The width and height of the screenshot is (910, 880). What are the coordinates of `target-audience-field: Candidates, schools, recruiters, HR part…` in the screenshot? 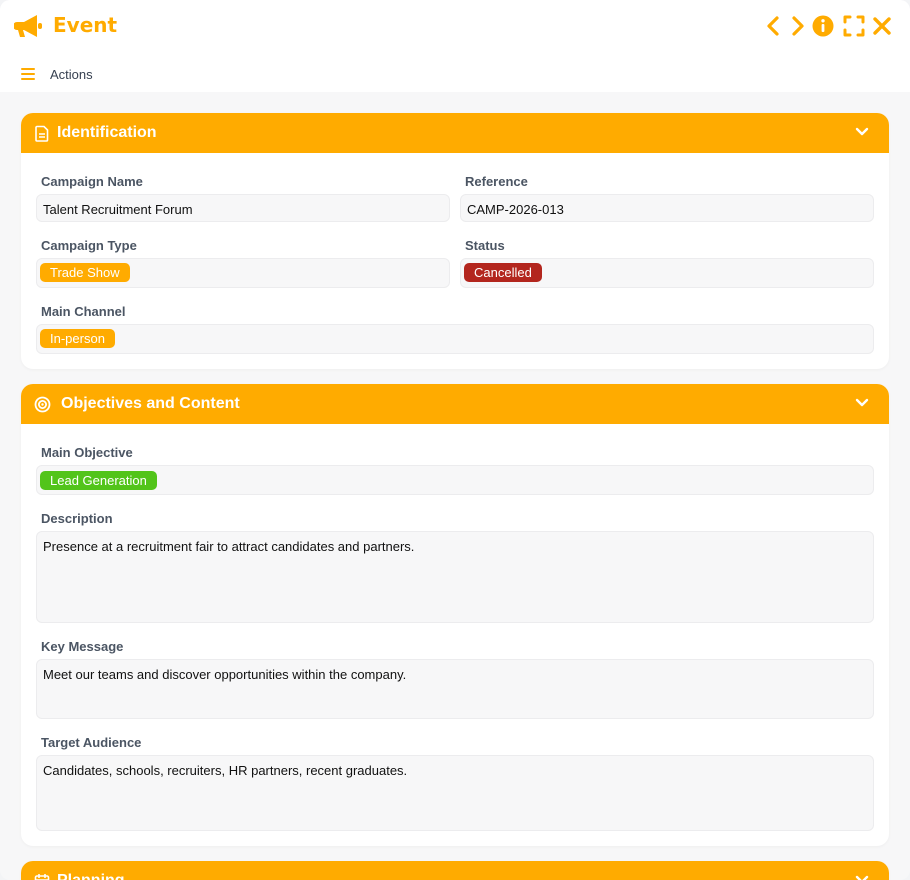 It's located at (455, 793).